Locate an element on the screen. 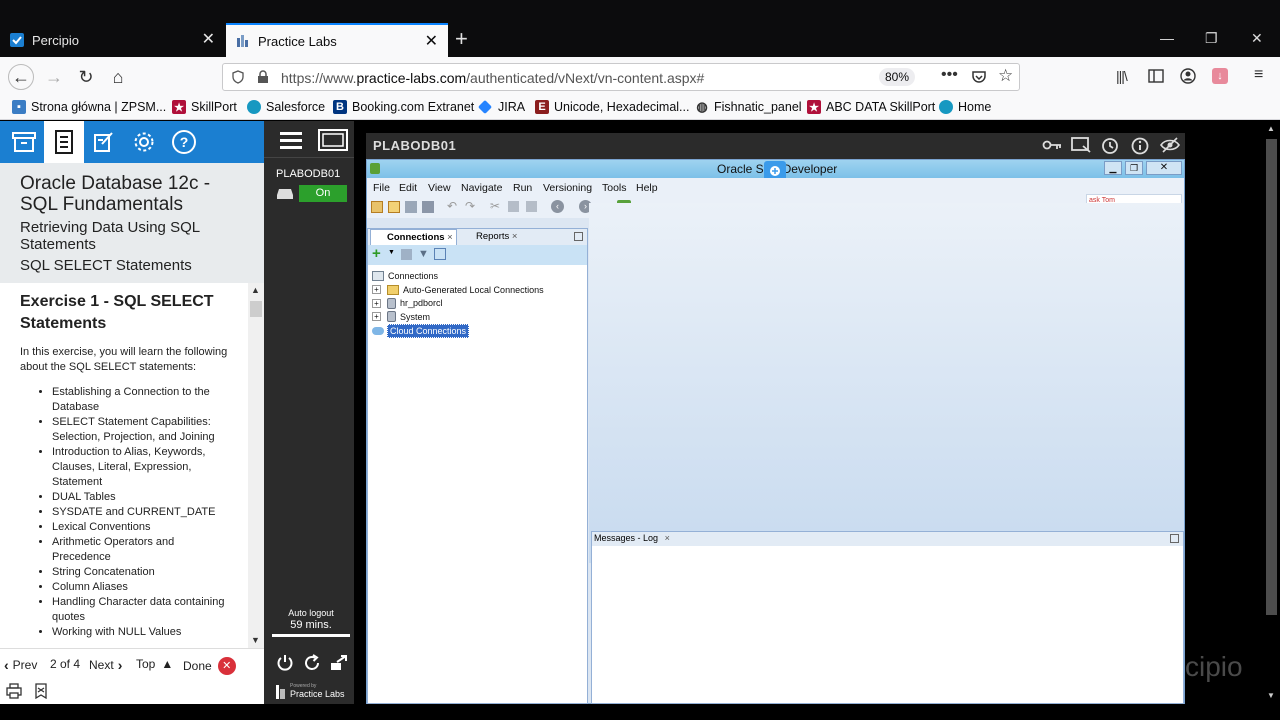 The height and width of the screenshot is (720, 1280). notes-icon is located at coordinates (104, 142).